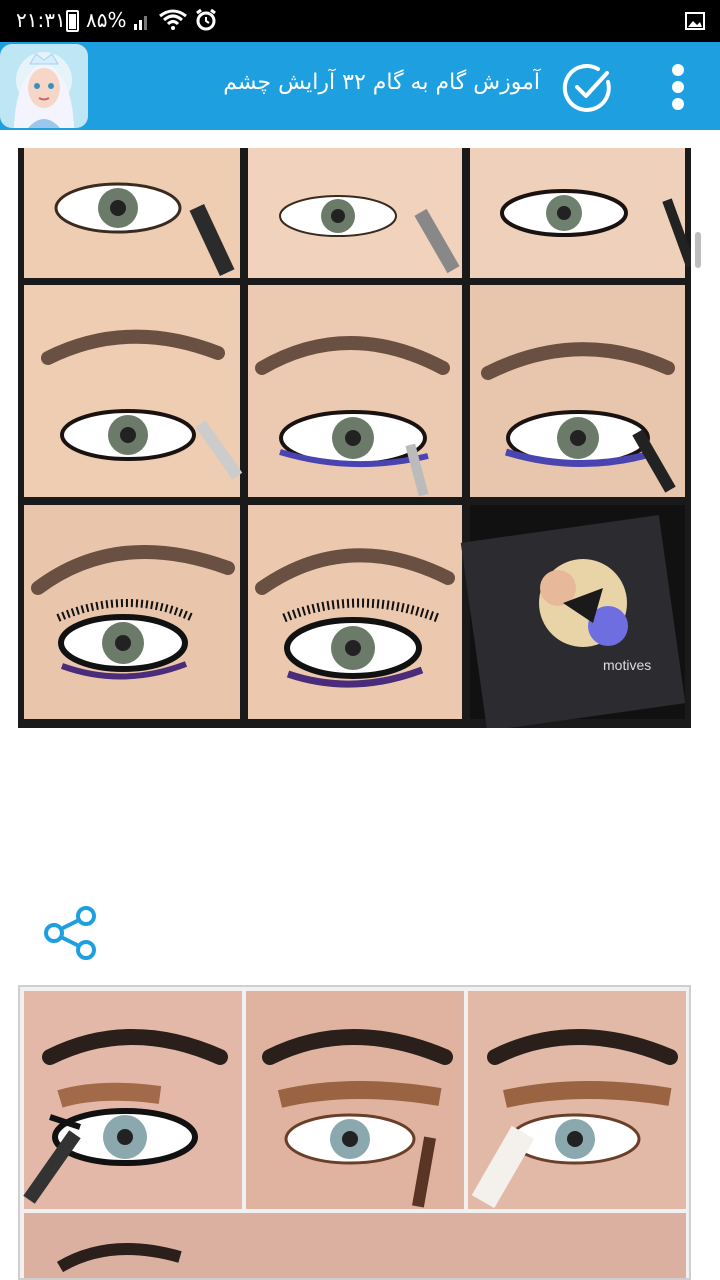 Image resolution: width=720 pixels, height=1280 pixels. I want to click on princess-avatar-icon, so click(44, 86).